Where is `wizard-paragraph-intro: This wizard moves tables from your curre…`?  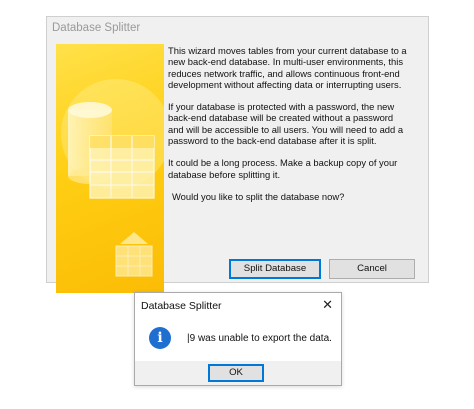
wizard-paragraph-intro: This wizard moves tables from your curre… is located at coordinates (287, 67).